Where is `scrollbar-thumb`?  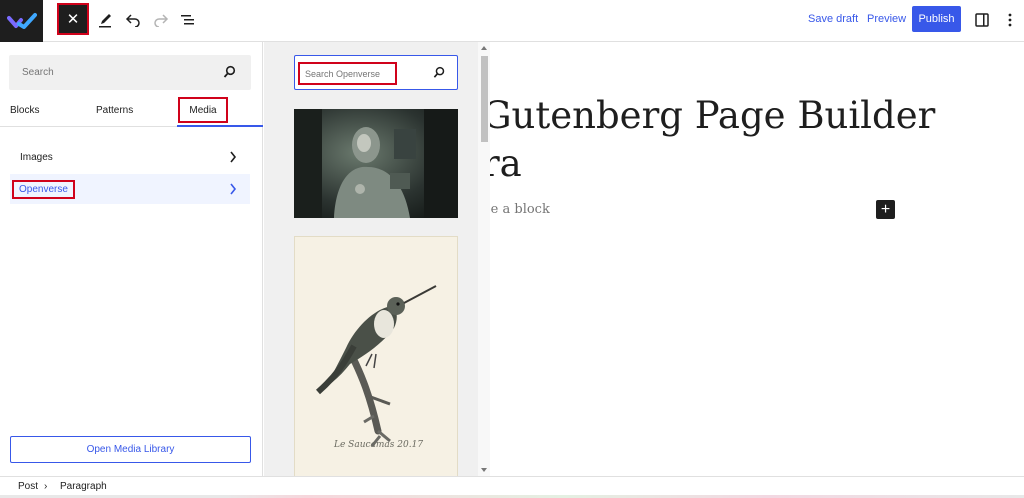 scrollbar-thumb is located at coordinates (484, 99).